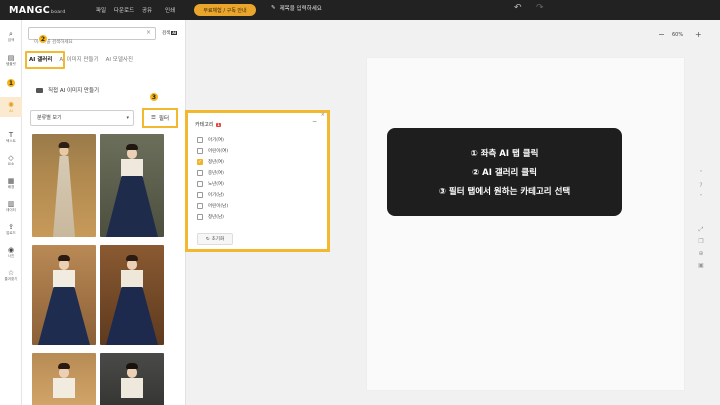  I want to click on photo-icon: ◉, so click(11, 249).